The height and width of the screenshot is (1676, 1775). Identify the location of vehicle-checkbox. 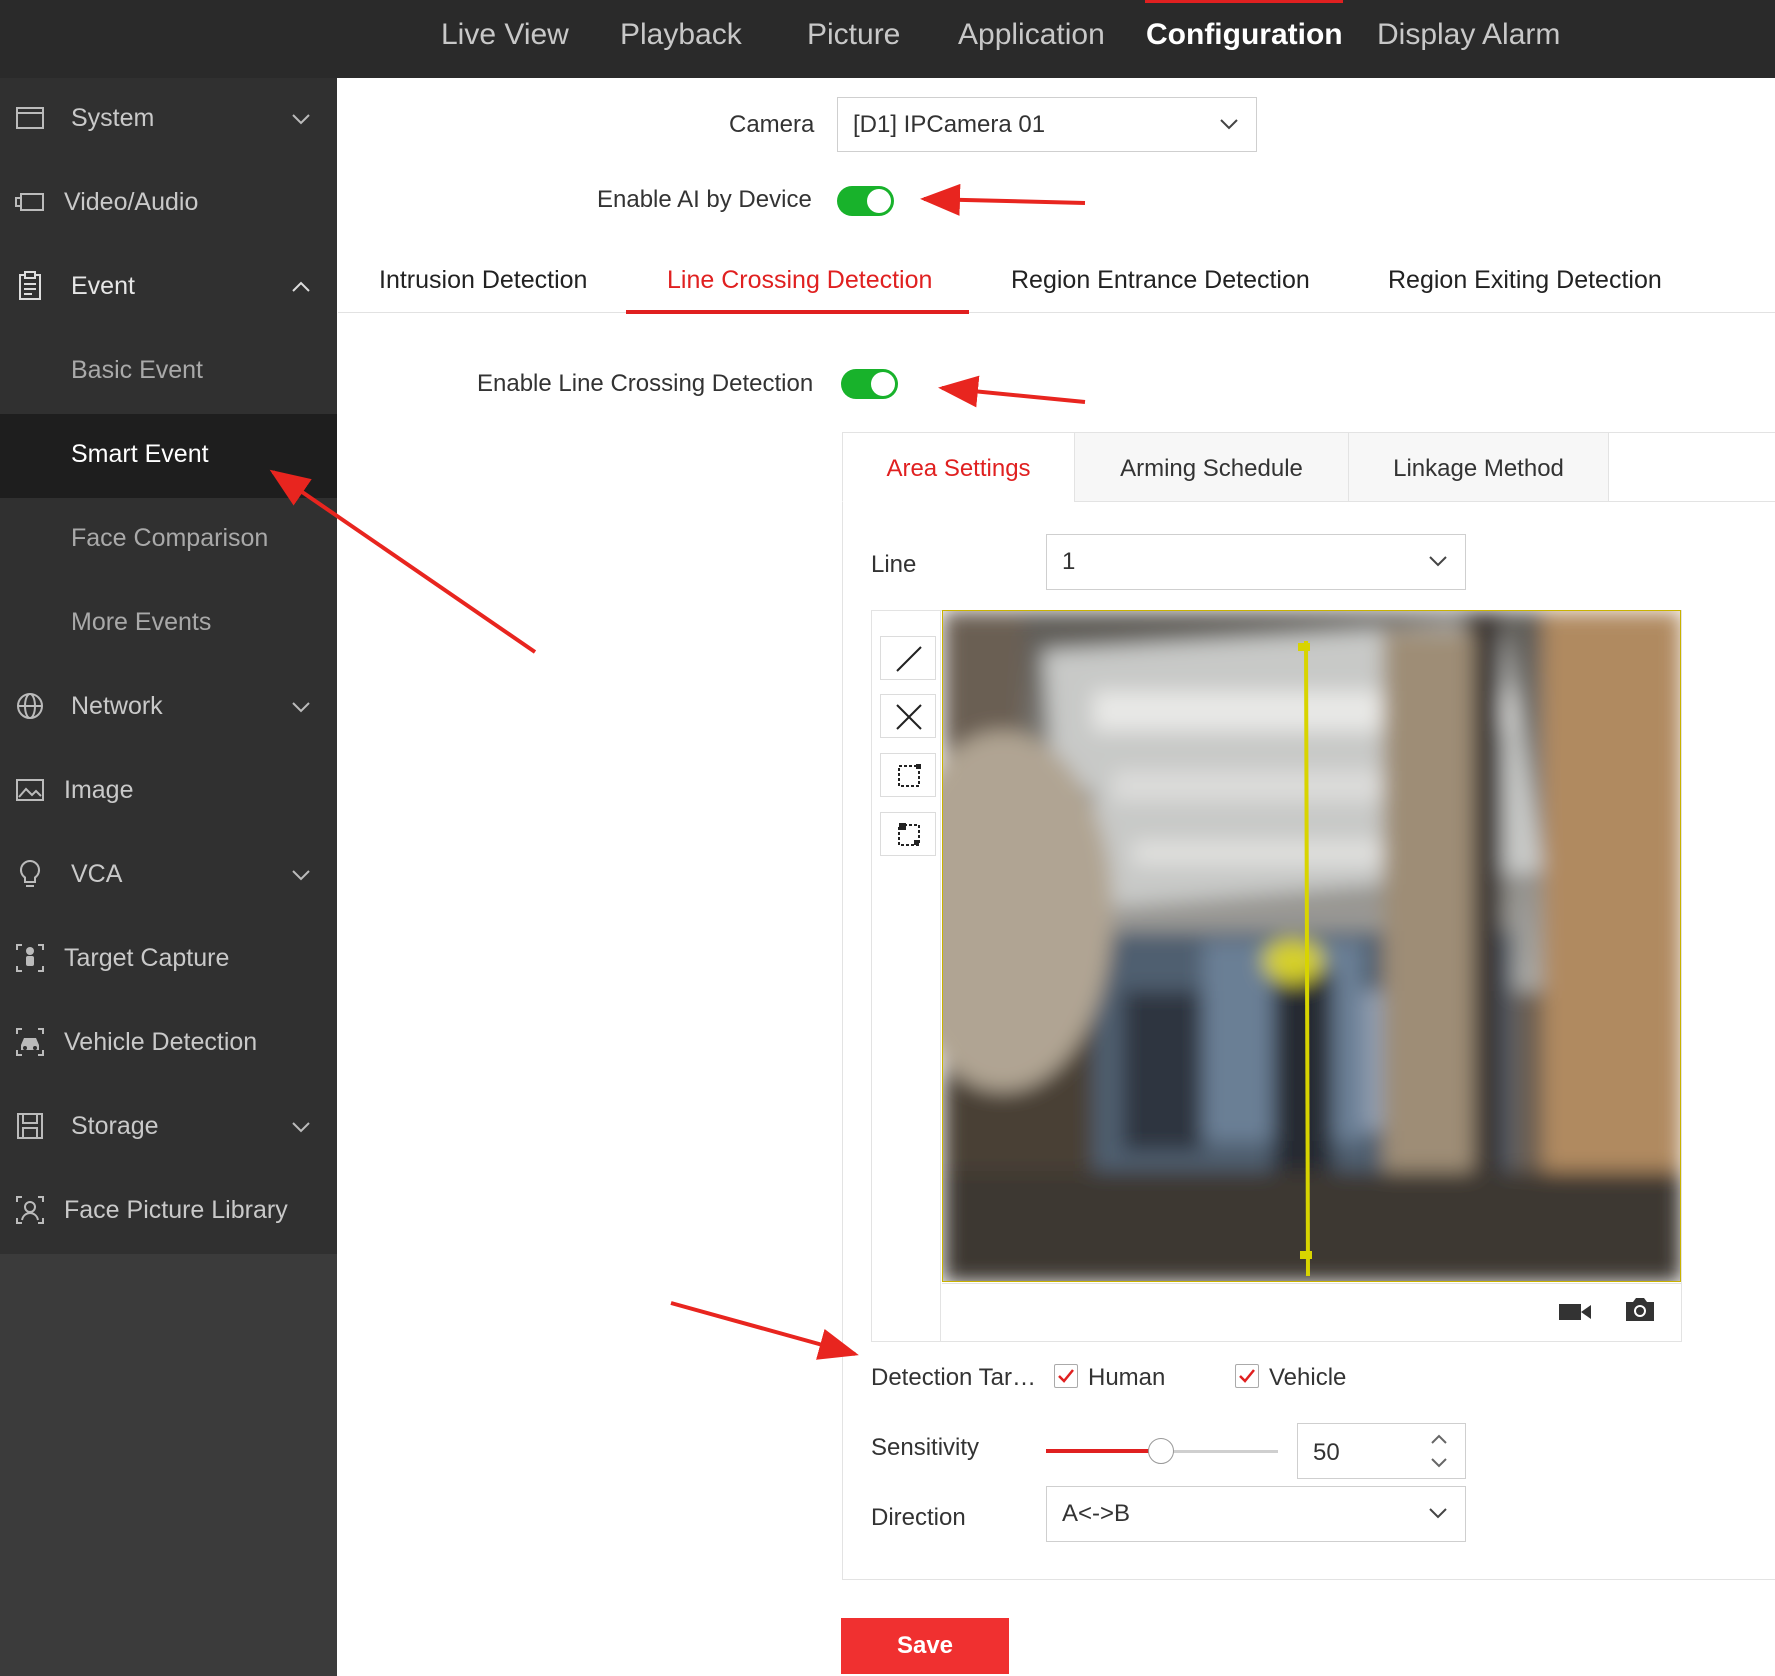
(1247, 1376).